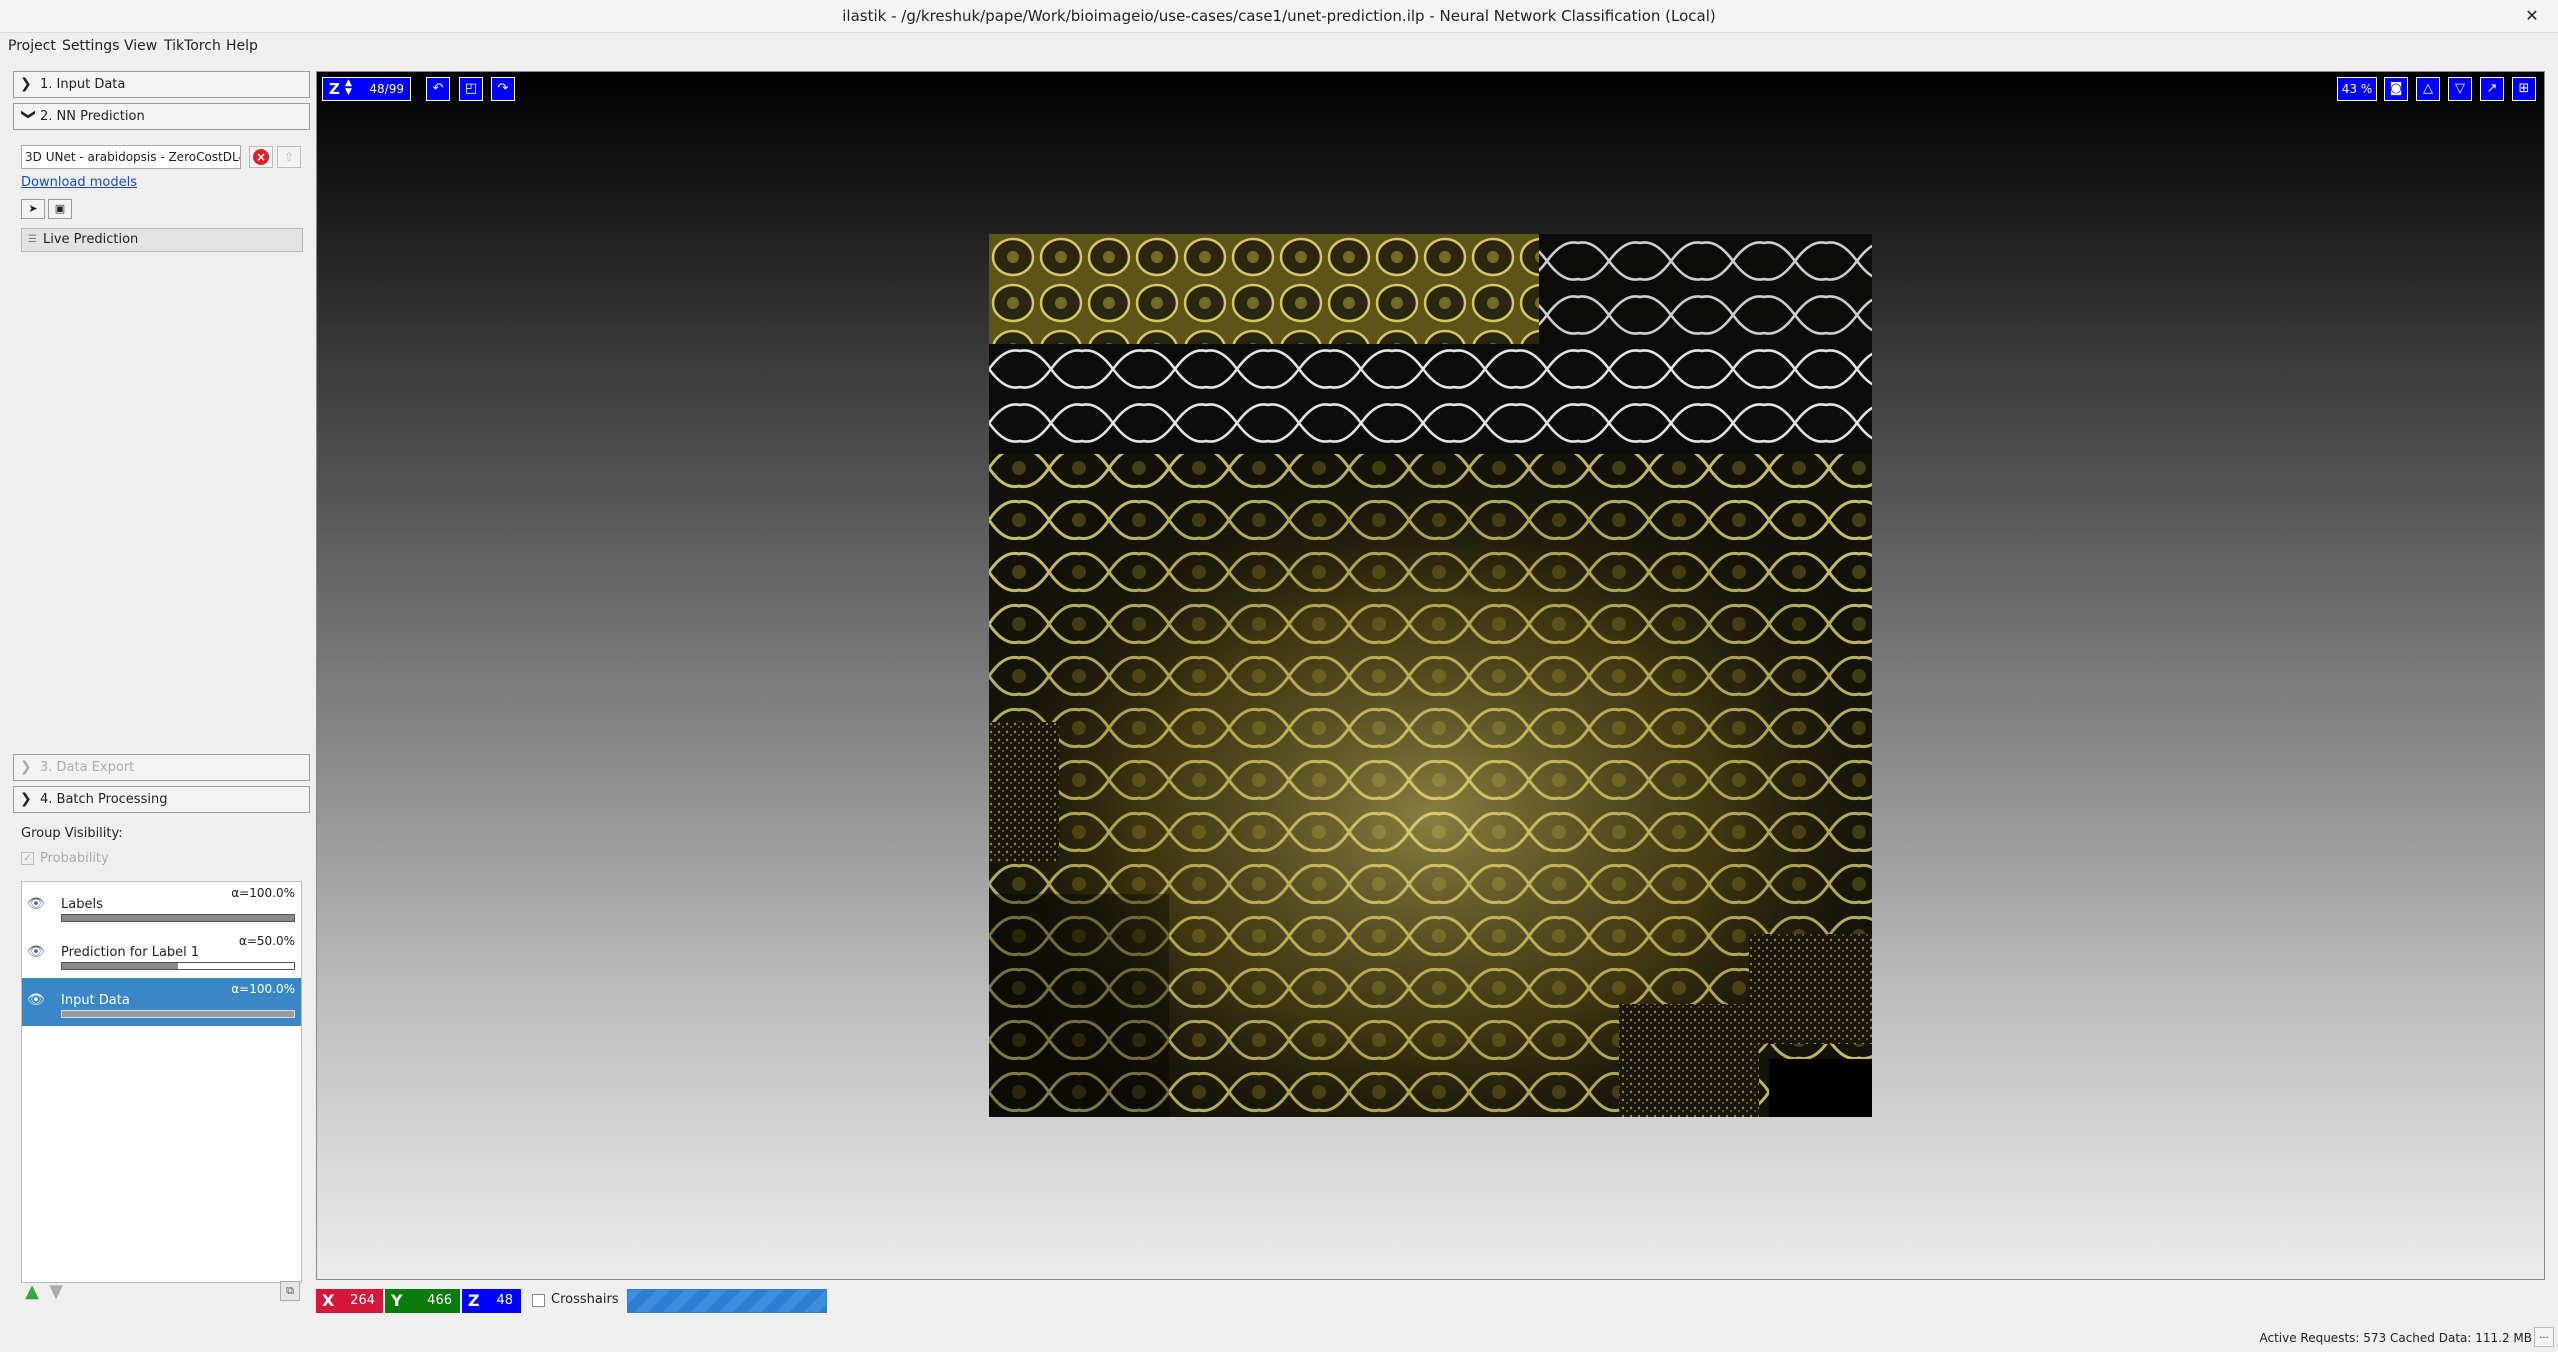 This screenshot has width=2558, height=1352. I want to click on applet-input-data: ❯ 1. Input Data, so click(161, 84).